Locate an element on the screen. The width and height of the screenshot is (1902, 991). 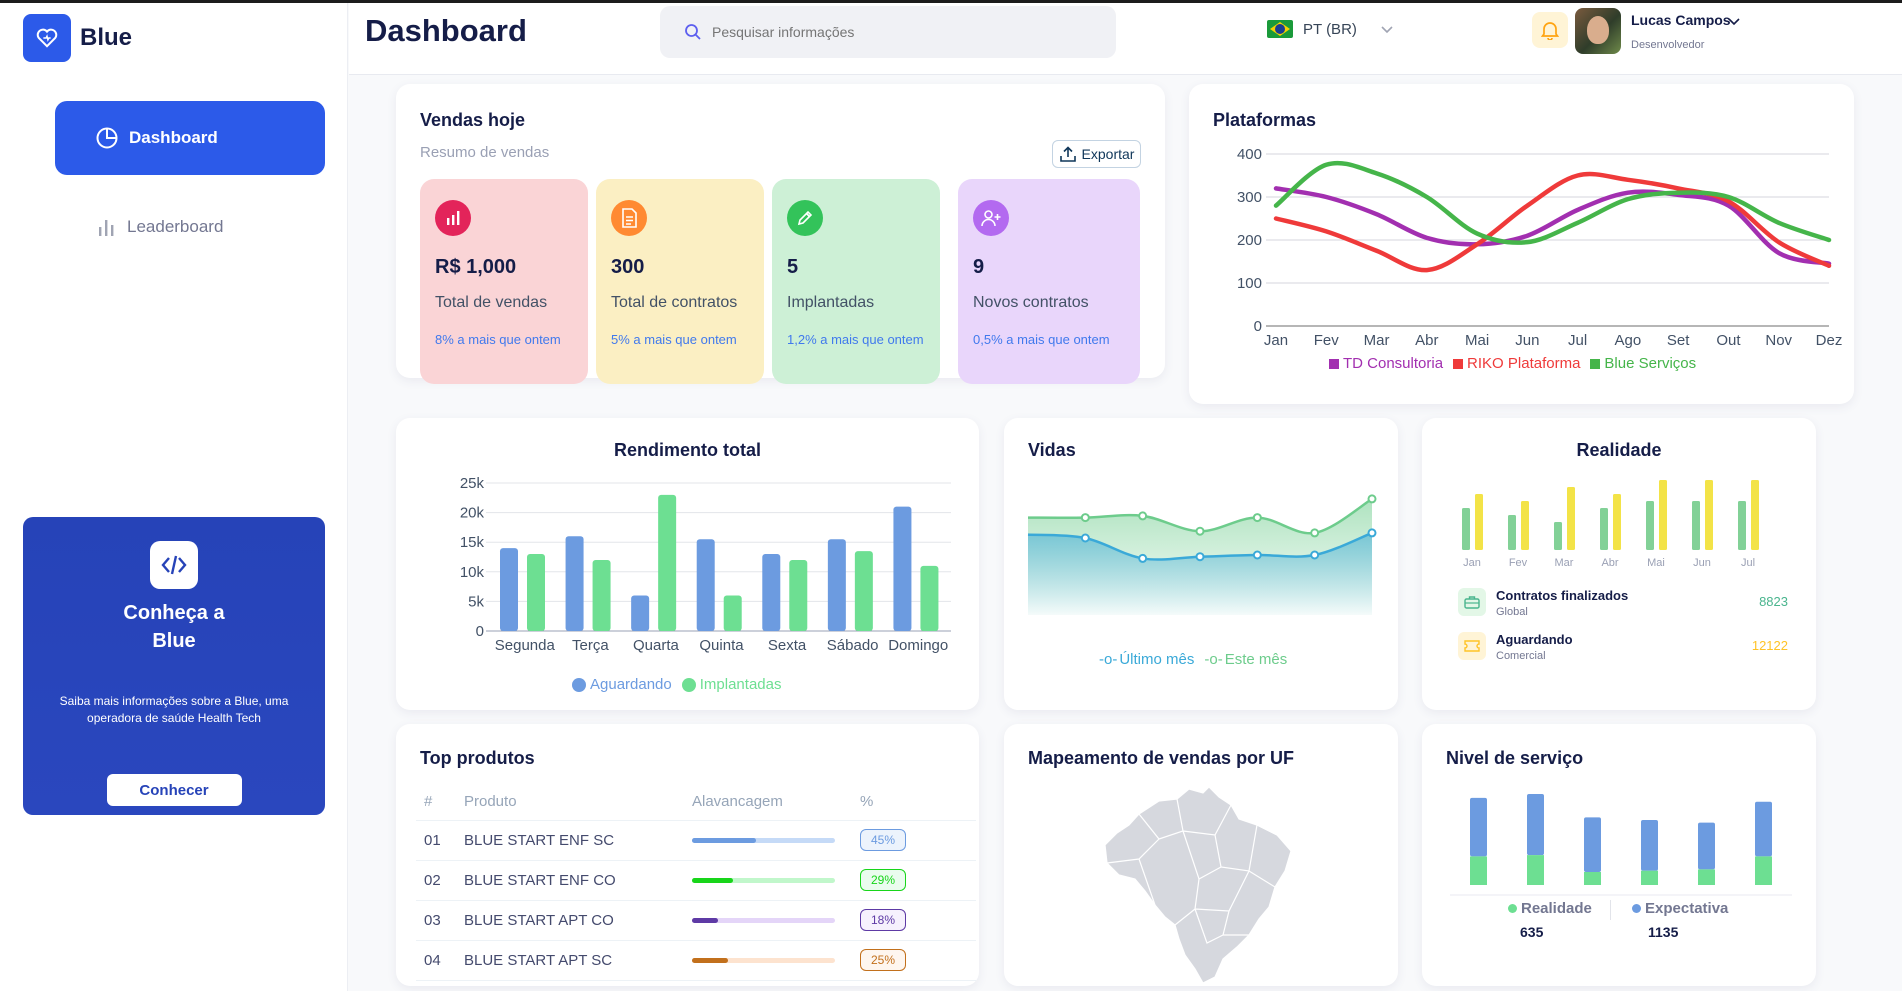
x-tick-label: Nov is located at coordinates (1778, 340).